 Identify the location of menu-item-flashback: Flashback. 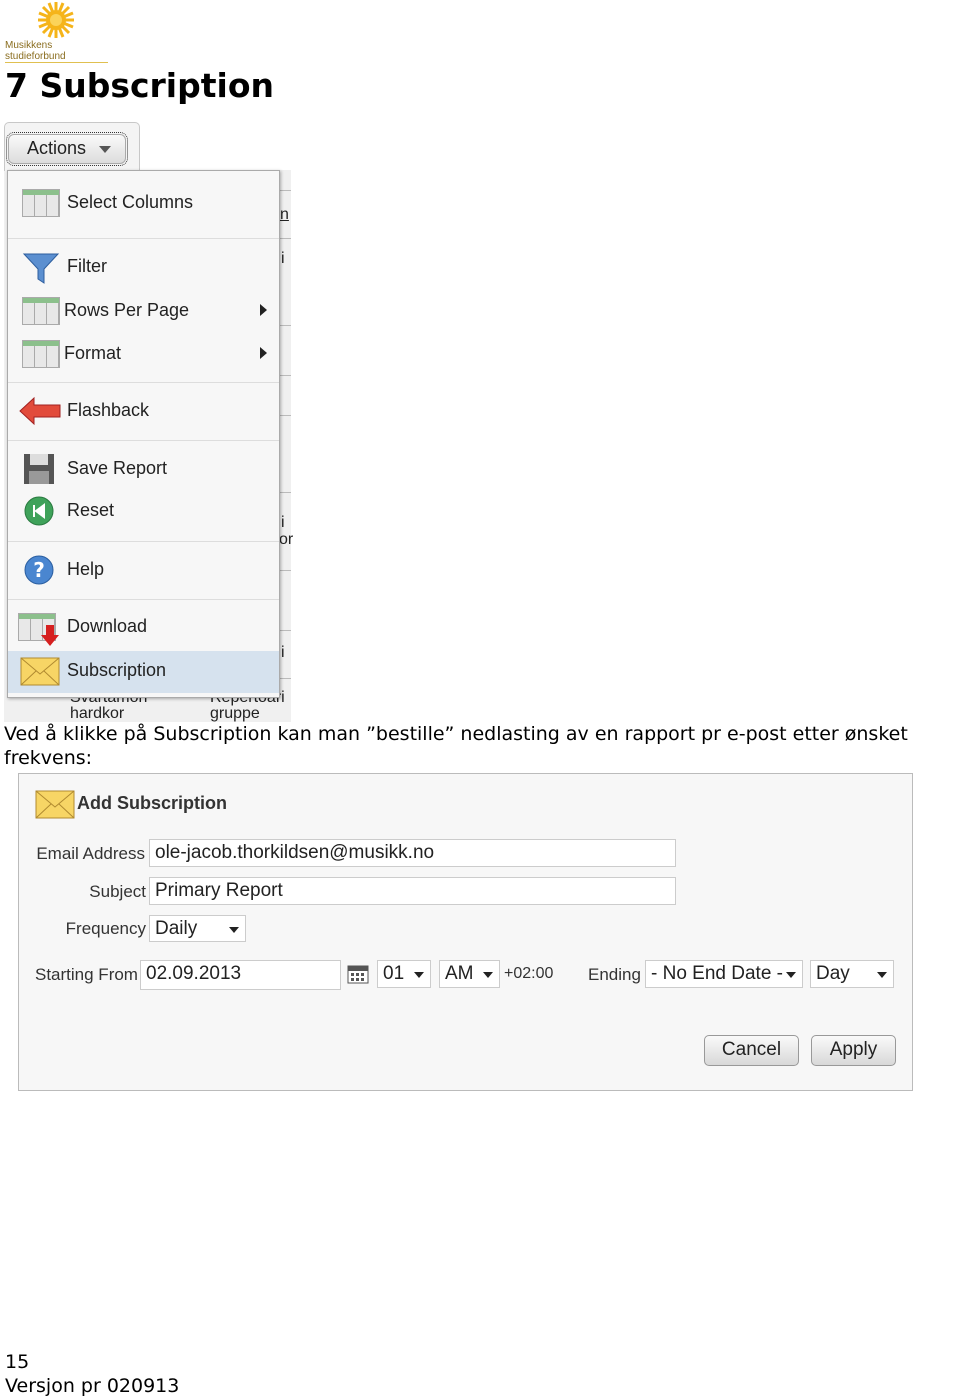
(143, 411).